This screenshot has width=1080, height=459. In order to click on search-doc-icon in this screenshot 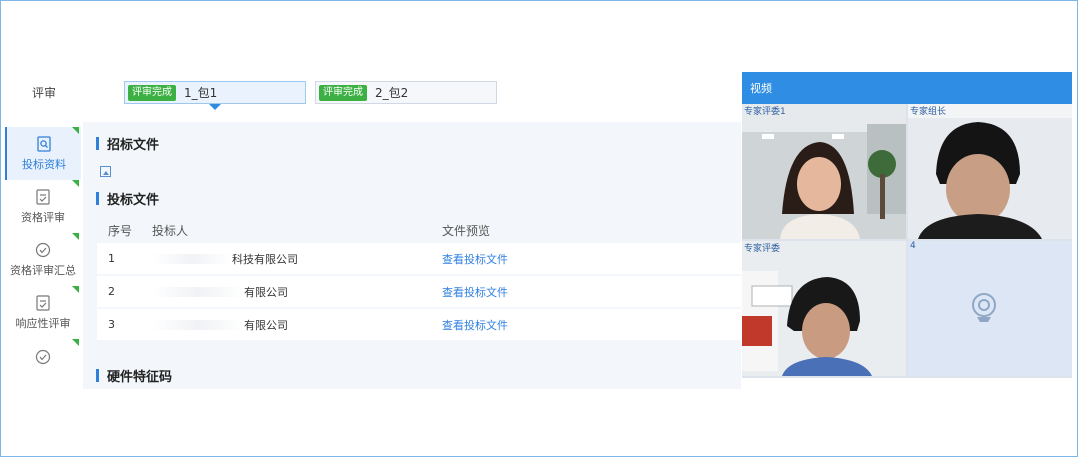, I will do `click(44, 143)`.